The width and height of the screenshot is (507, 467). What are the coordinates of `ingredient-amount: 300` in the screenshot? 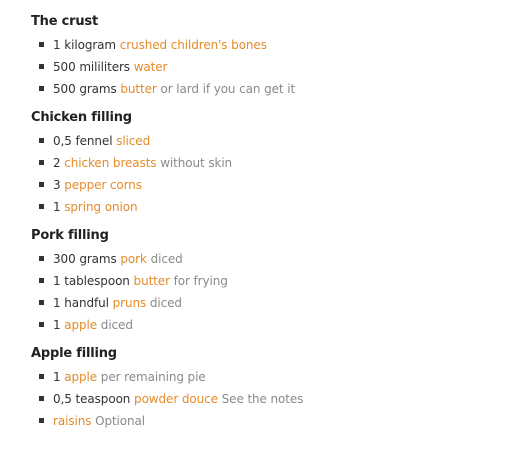 It's located at (64, 259).